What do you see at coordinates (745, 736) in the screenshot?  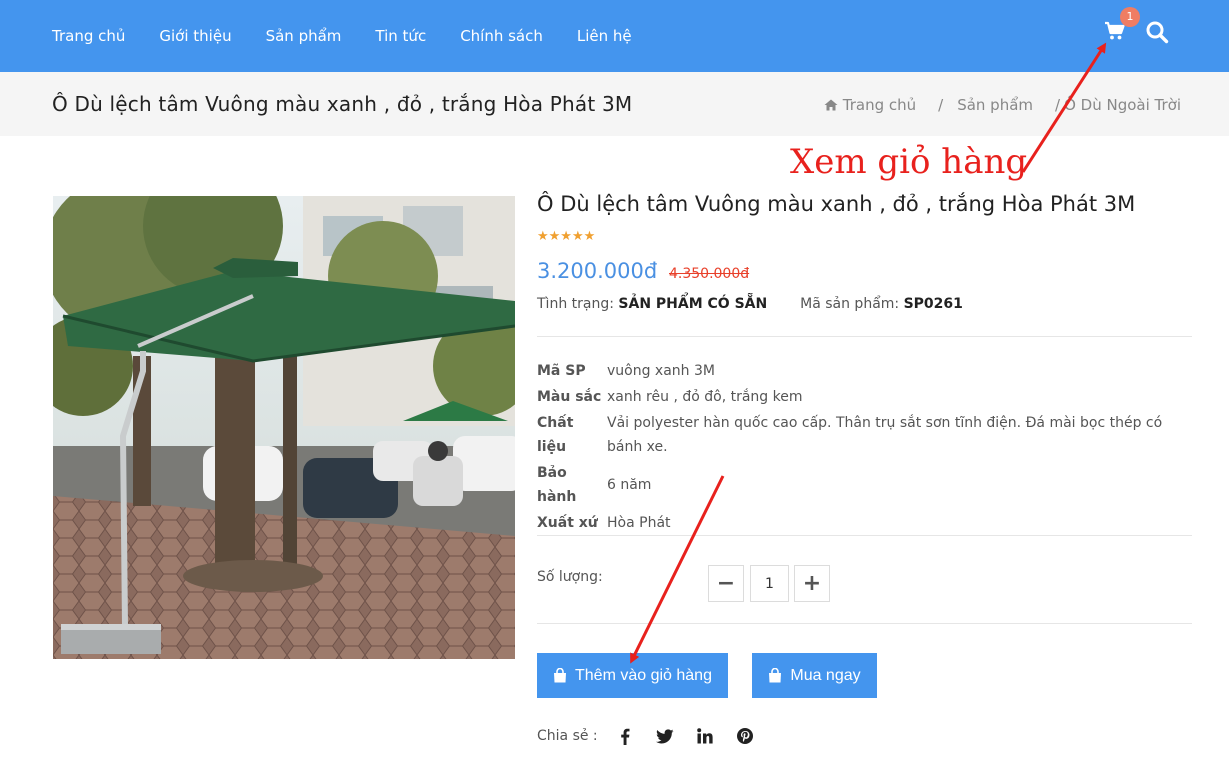 I see `pinterest-icon` at bounding box center [745, 736].